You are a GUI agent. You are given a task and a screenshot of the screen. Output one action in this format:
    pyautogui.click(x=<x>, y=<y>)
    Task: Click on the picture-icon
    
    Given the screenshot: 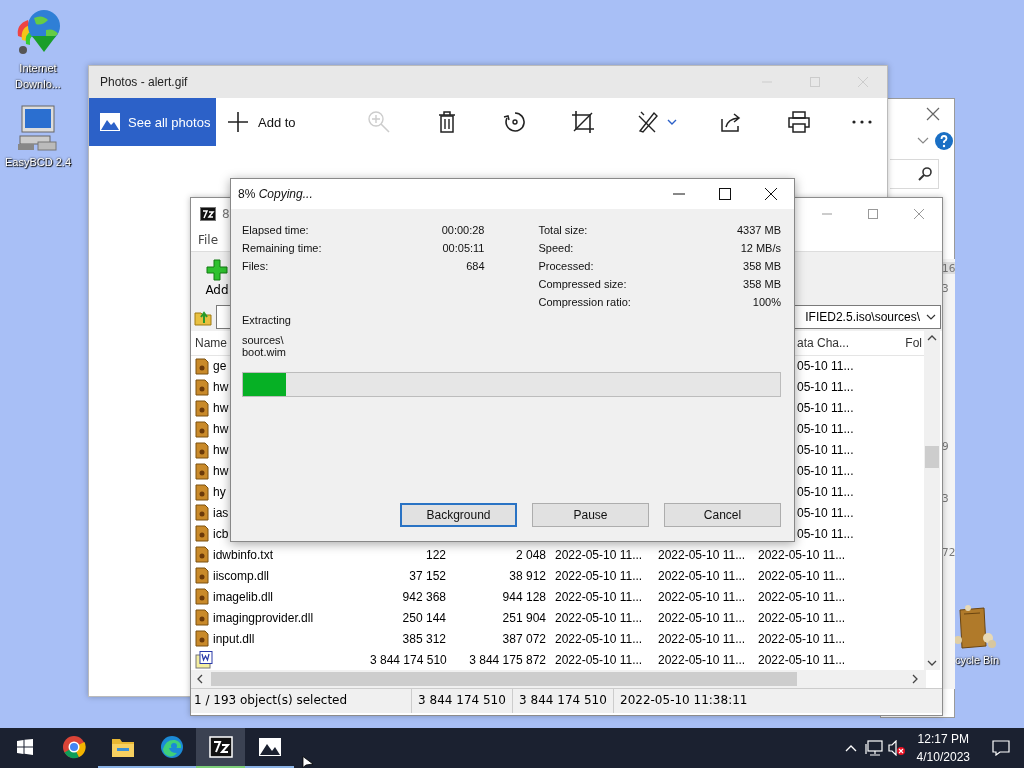 What is the action you would take?
    pyautogui.click(x=110, y=122)
    